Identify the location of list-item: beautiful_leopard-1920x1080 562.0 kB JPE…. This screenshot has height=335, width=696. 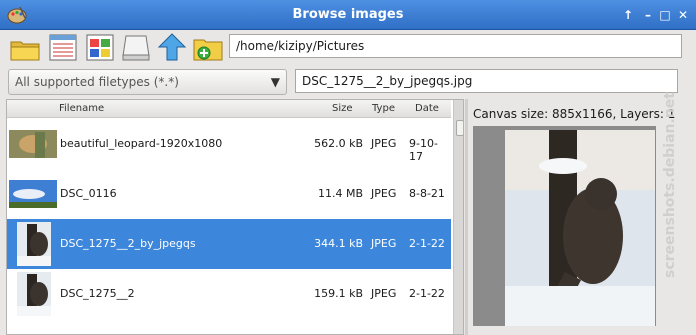
(229, 144).